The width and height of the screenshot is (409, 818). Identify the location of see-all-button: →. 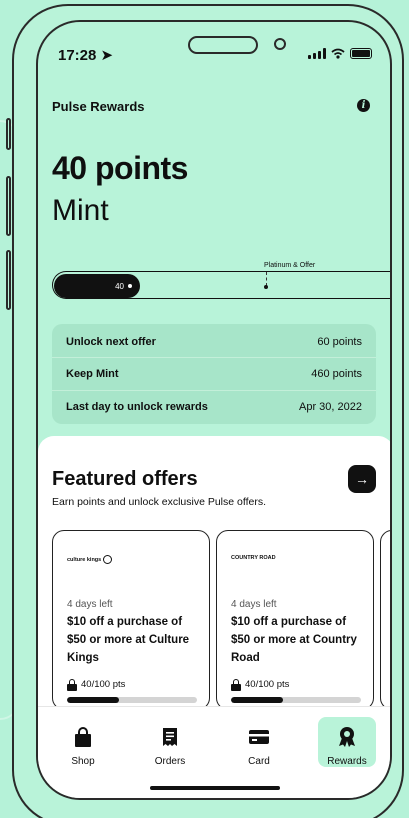
(362, 479).